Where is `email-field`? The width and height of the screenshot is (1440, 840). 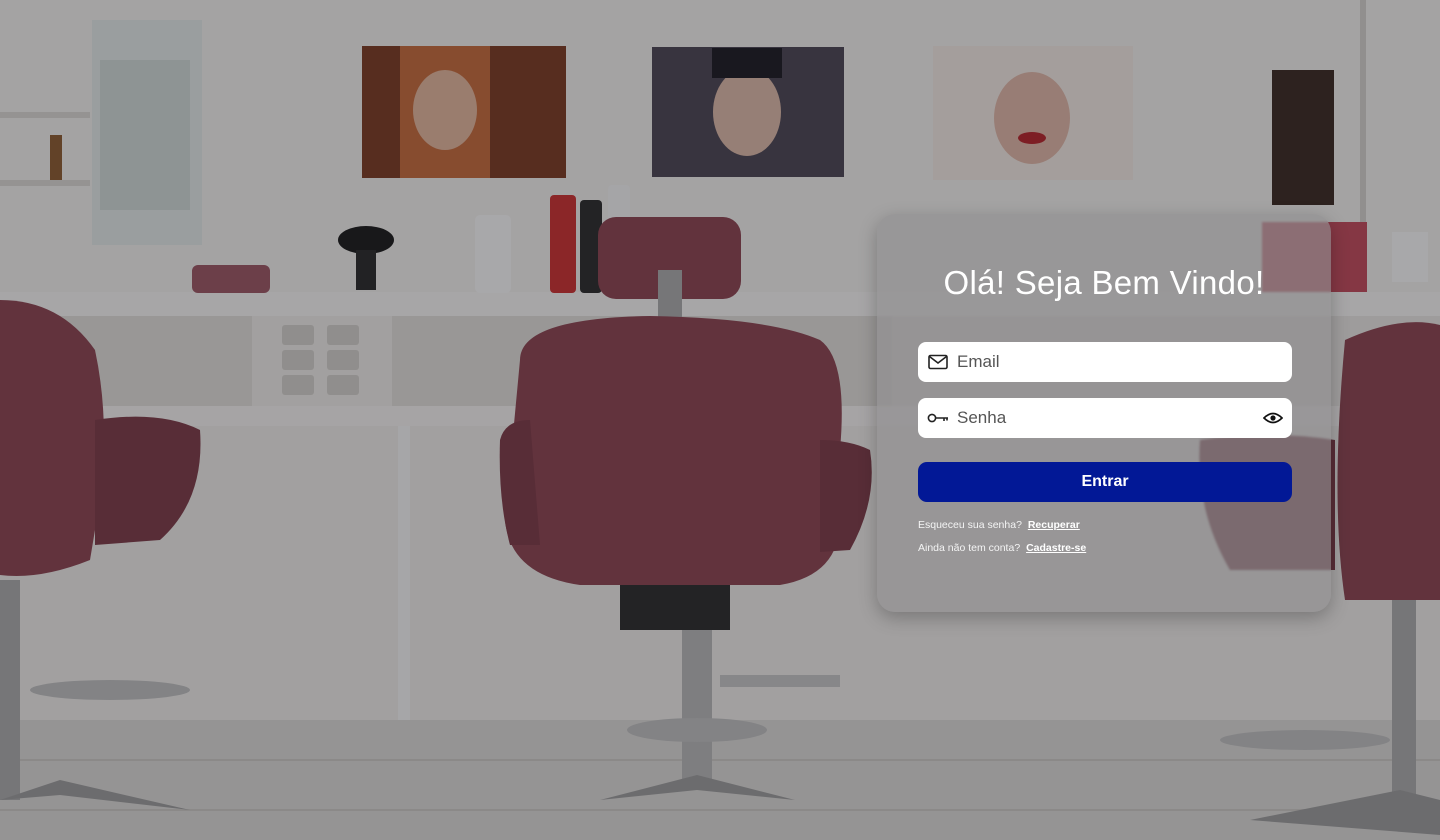
email-field is located at coordinates (1105, 362).